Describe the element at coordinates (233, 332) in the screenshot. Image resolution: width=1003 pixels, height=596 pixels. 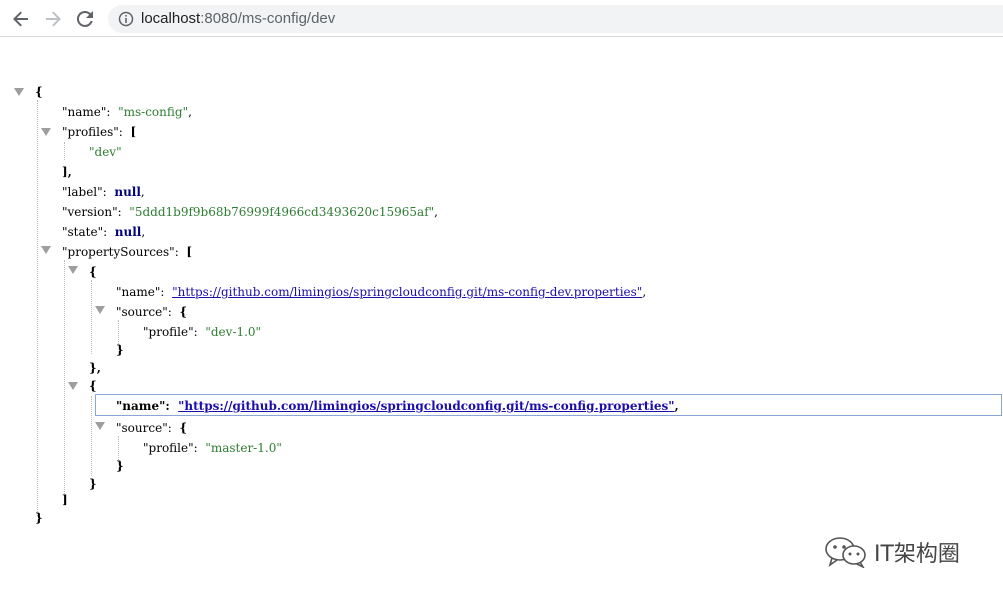
I see `json-string: "dev-1.0"` at that location.